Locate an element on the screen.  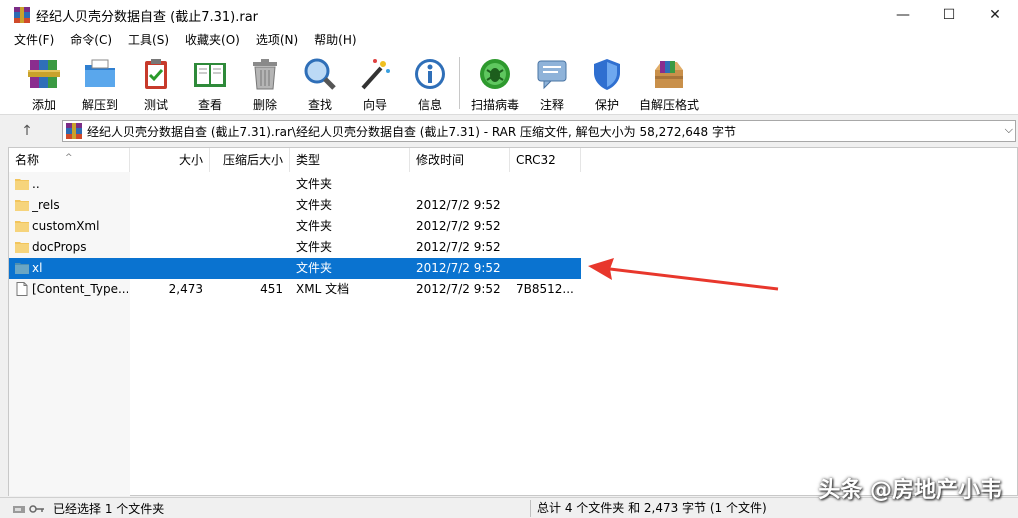
file-row: _rels 文件夹 2012/7/2 9:52 is located at coordinates (295, 205).